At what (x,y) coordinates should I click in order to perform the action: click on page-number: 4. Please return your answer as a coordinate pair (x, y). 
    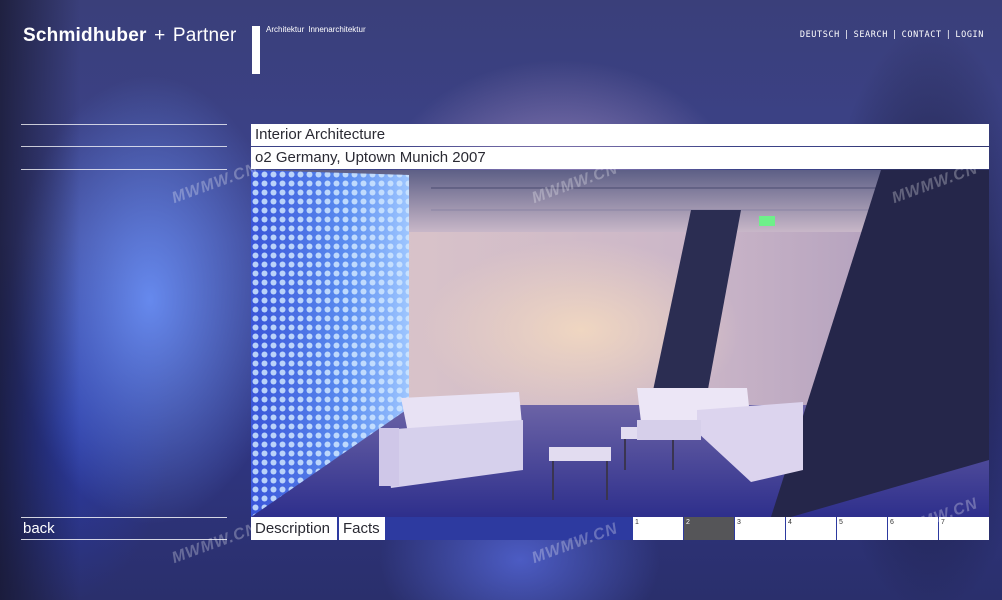
    Looking at the image, I should click on (790, 522).